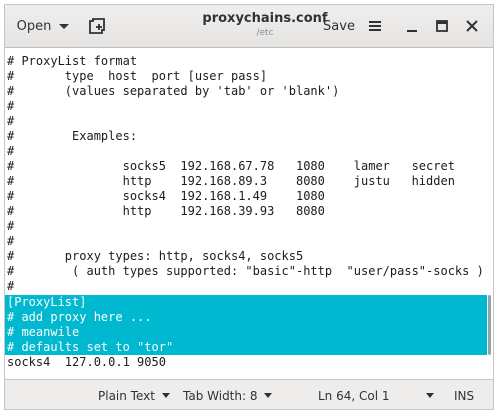 Image resolution: width=498 pixels, height=416 pixels. I want to click on editor-line: socks4 127.0.0.1 9050, so click(86, 362).